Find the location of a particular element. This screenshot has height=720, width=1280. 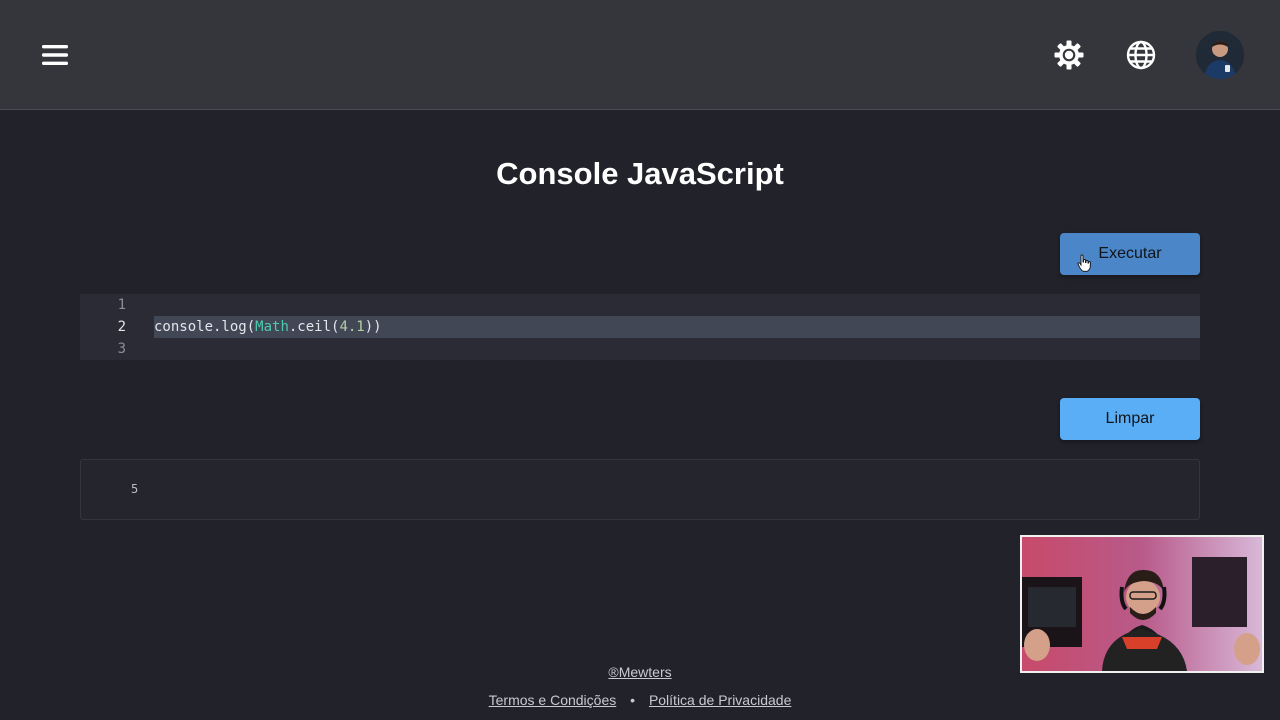

editor-line: 3 is located at coordinates (640, 349).